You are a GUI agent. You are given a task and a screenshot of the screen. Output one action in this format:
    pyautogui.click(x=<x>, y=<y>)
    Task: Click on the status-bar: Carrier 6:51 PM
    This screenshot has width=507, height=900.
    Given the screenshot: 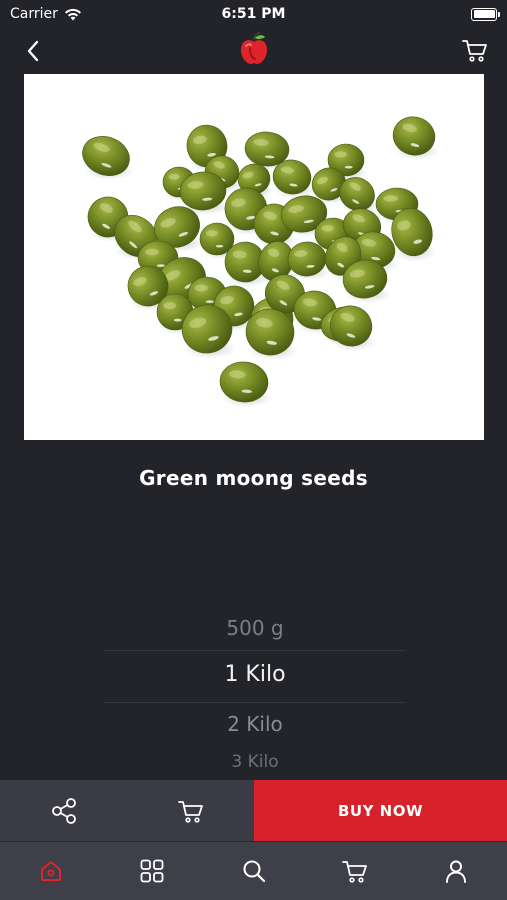 What is the action you would take?
    pyautogui.click(x=253, y=14)
    